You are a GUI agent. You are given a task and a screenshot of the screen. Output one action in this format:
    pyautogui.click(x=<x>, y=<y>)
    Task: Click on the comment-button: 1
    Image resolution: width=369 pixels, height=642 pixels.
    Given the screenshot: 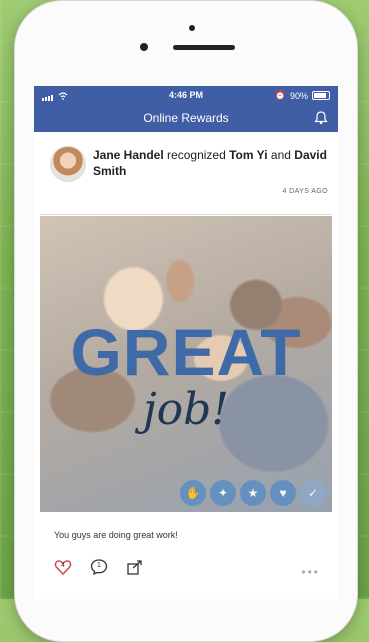 What is the action you would take?
    pyautogui.click(x=99, y=567)
    